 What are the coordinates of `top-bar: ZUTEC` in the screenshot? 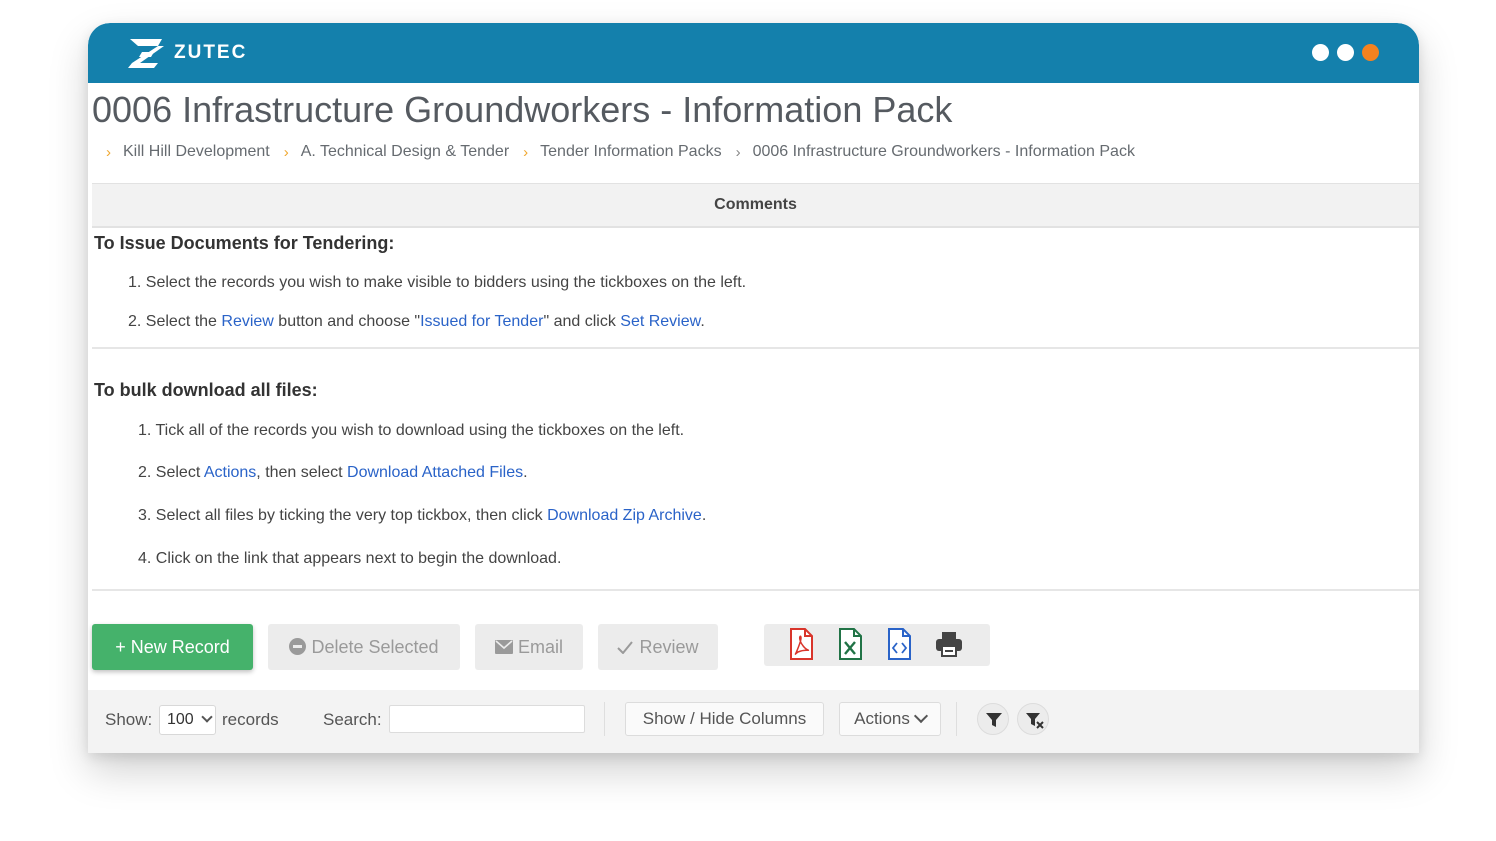 It's located at (753, 53).